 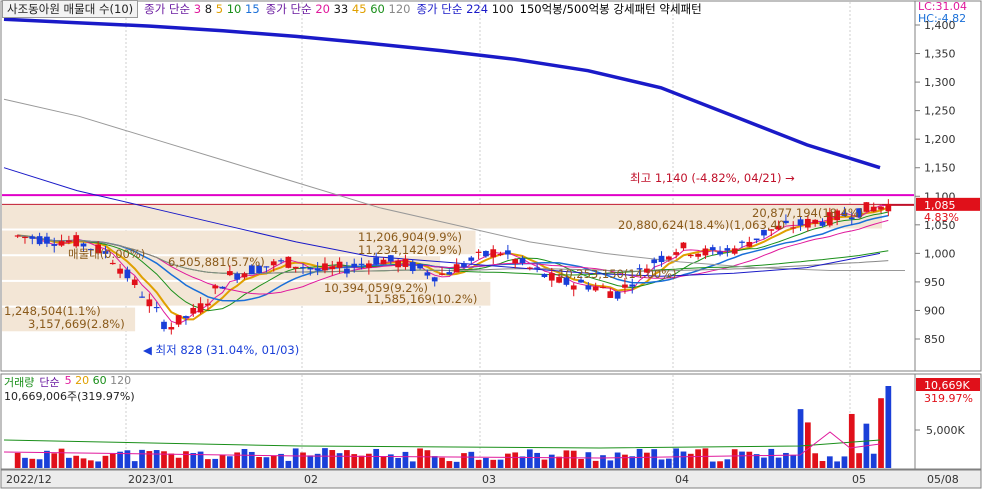 I want to click on stock-name-tab: 사조동아원 매물대 수(10), so click(x=70, y=9).